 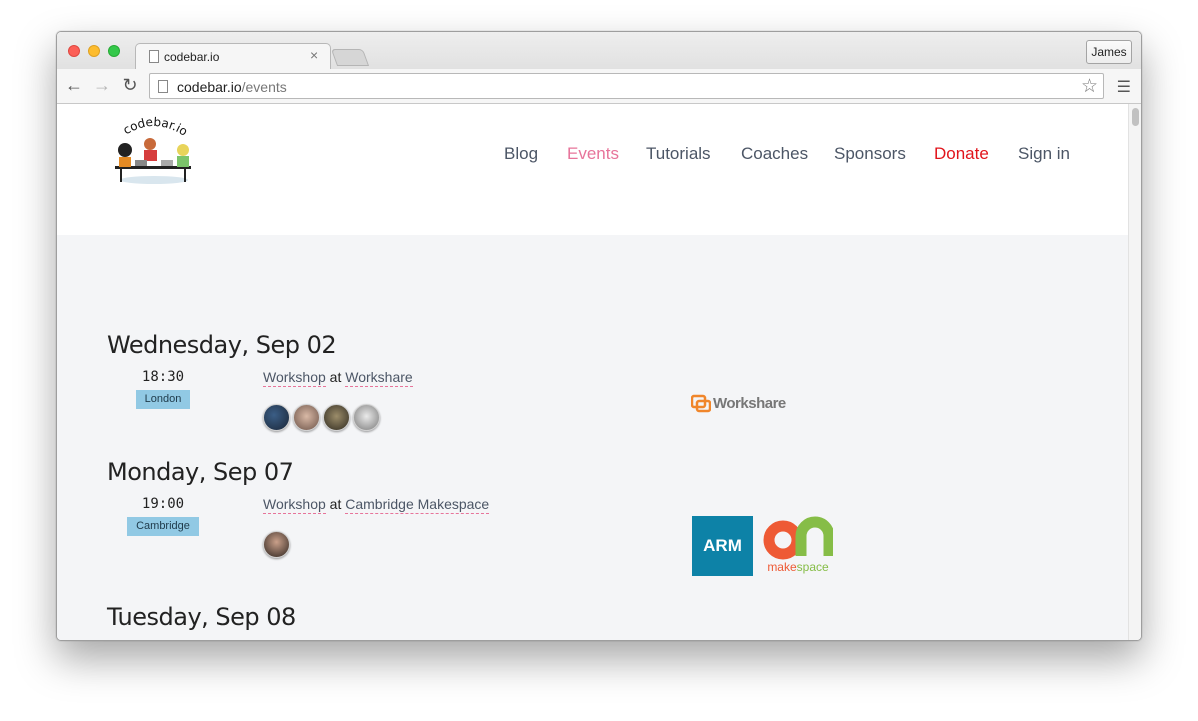 I want to click on address-bar: codebar.io/events ☆, so click(x=626, y=86).